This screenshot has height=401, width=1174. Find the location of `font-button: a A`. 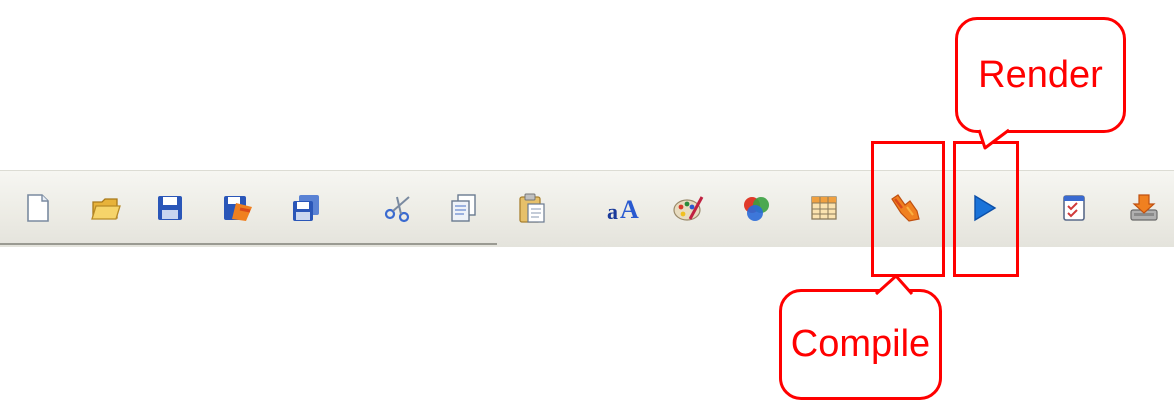

font-button: a A is located at coordinates (622, 208).